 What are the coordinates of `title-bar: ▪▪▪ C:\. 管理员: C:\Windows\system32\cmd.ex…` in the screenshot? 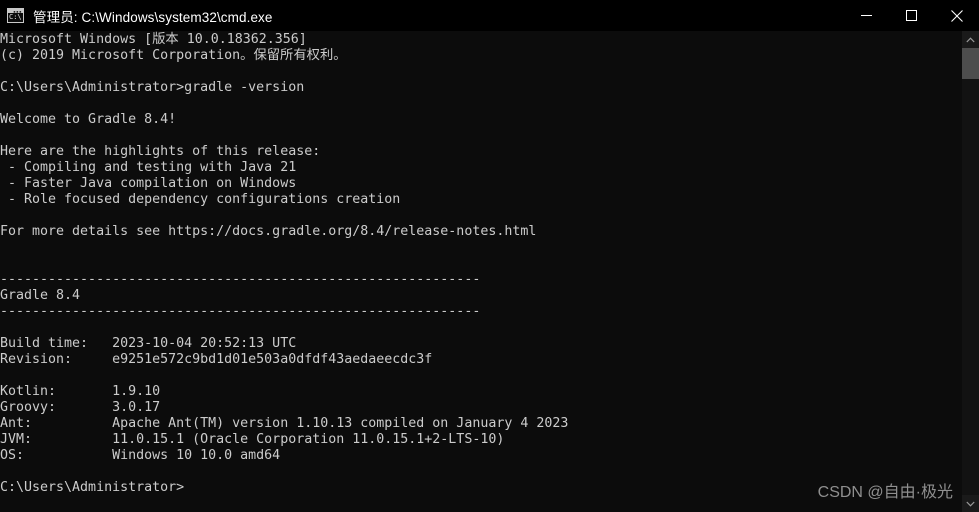 It's located at (489, 15).